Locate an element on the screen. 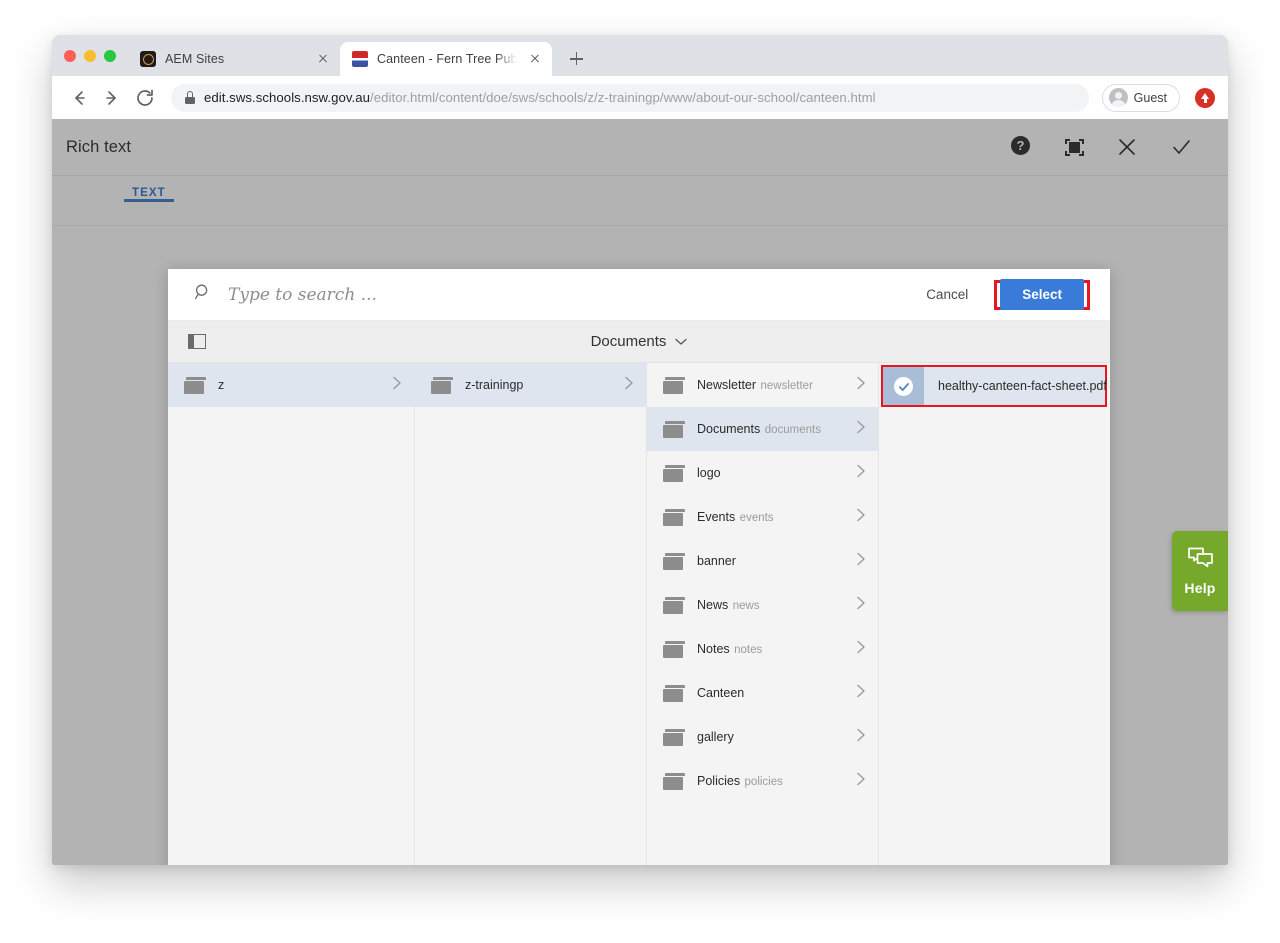 This screenshot has width=1280, height=943. list-item-text: Events events is located at coordinates (769, 517).